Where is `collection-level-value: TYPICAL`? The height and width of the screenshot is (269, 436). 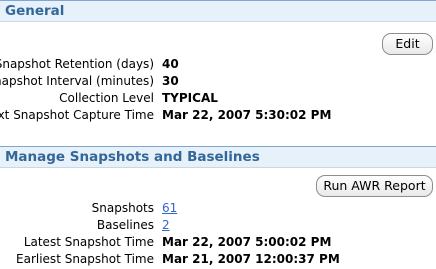 collection-level-value: TYPICAL is located at coordinates (190, 98).